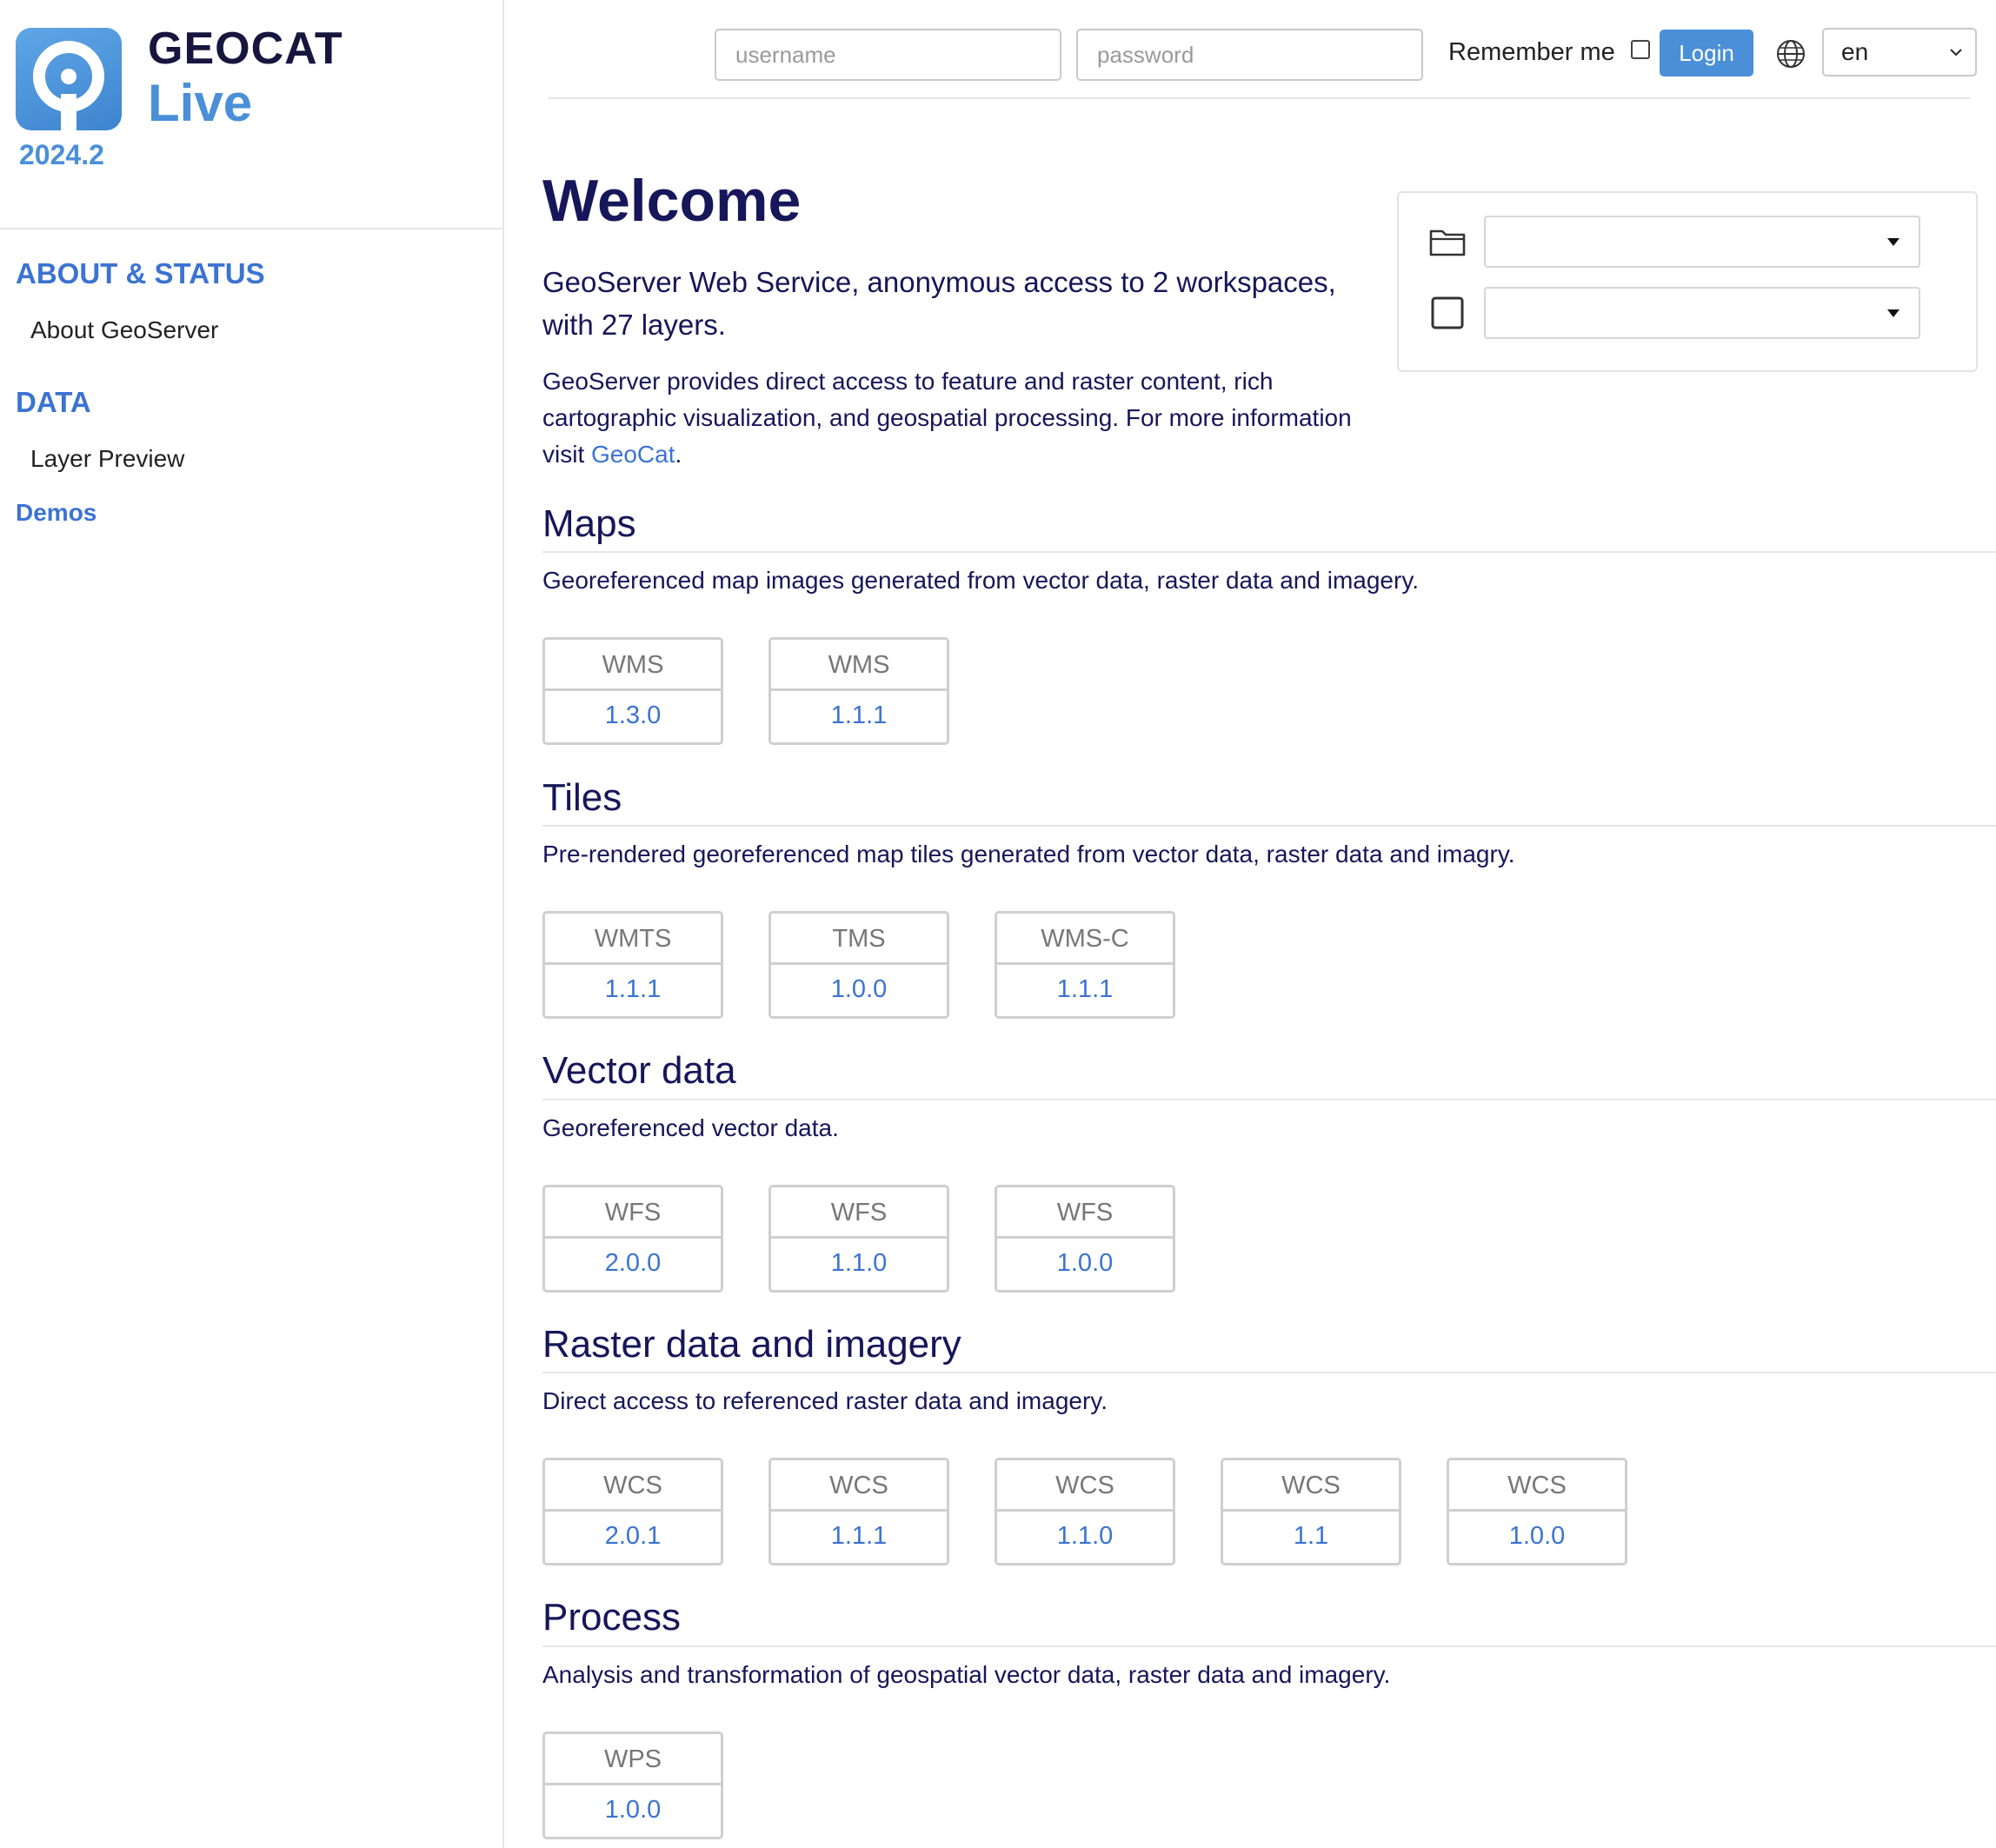  I want to click on service-name: WPS, so click(633, 1759).